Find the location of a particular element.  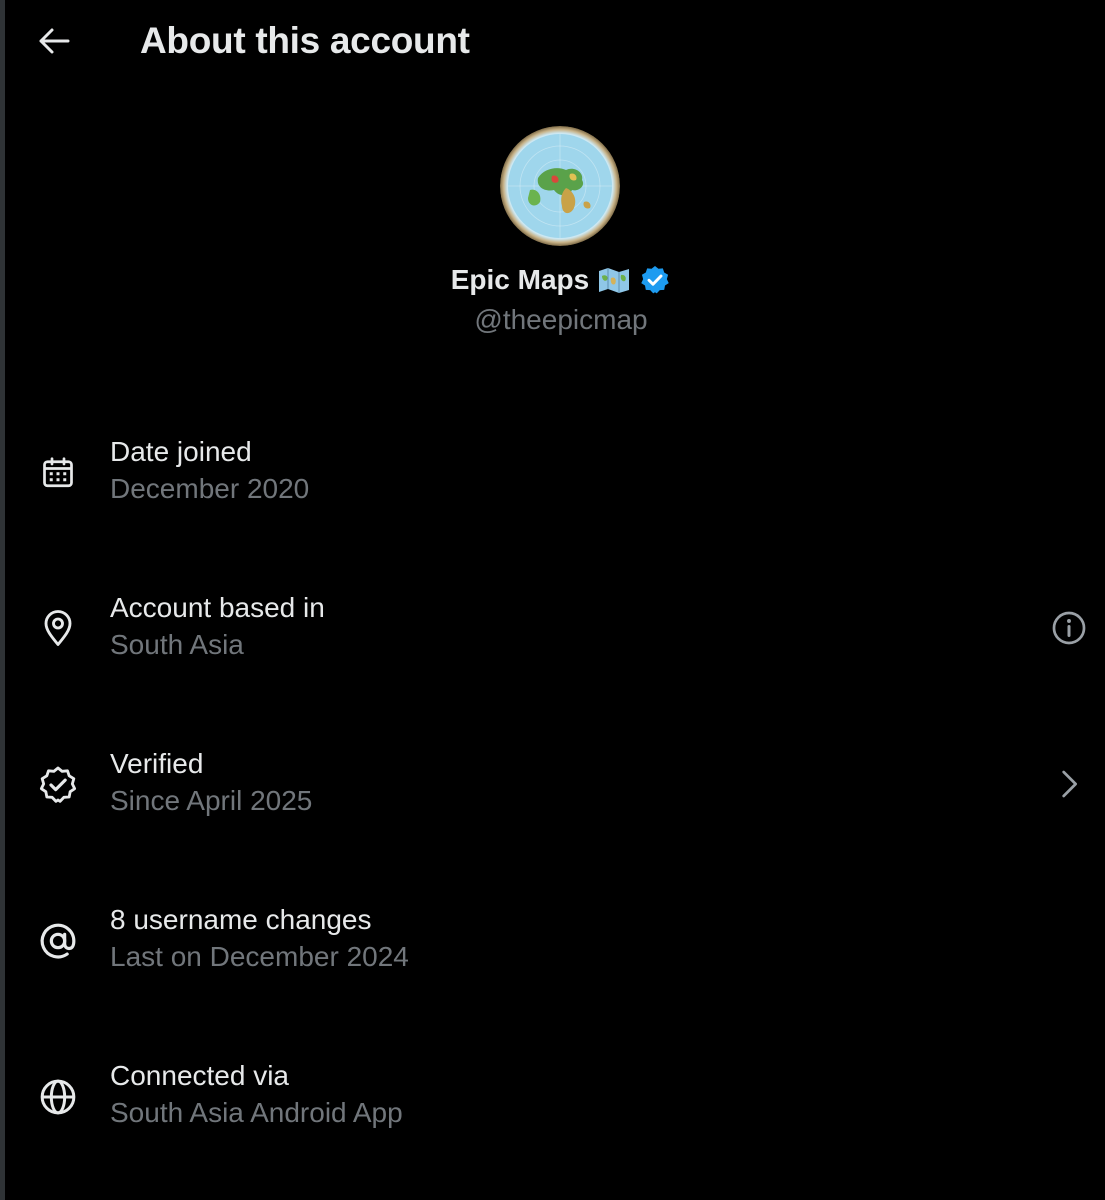

row-label: Connected via is located at coordinates (200, 1075).